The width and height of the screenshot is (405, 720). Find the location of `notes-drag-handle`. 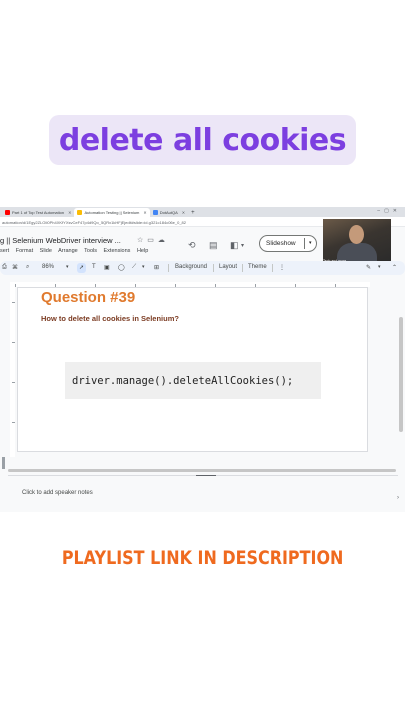

notes-drag-handle is located at coordinates (206, 475).